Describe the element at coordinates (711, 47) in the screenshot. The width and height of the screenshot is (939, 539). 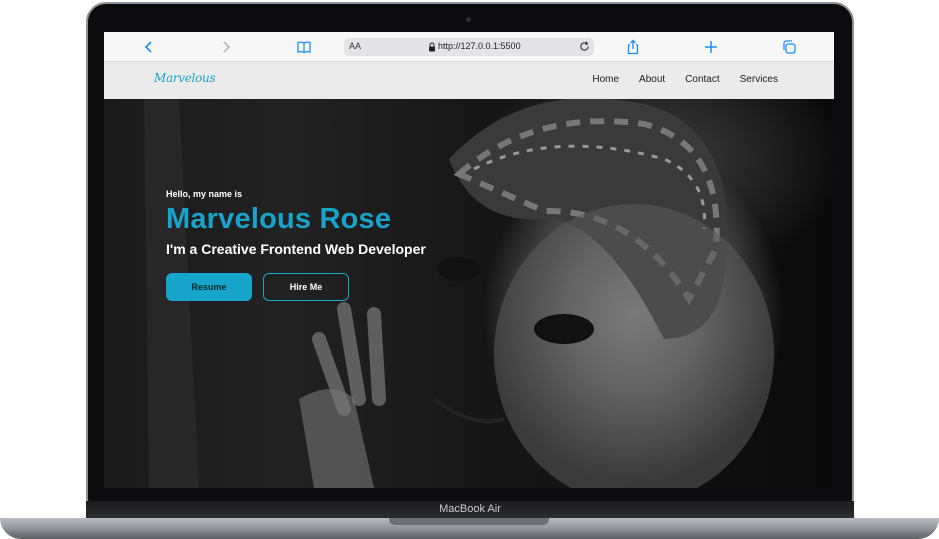
I see `new-tab-icon` at that location.